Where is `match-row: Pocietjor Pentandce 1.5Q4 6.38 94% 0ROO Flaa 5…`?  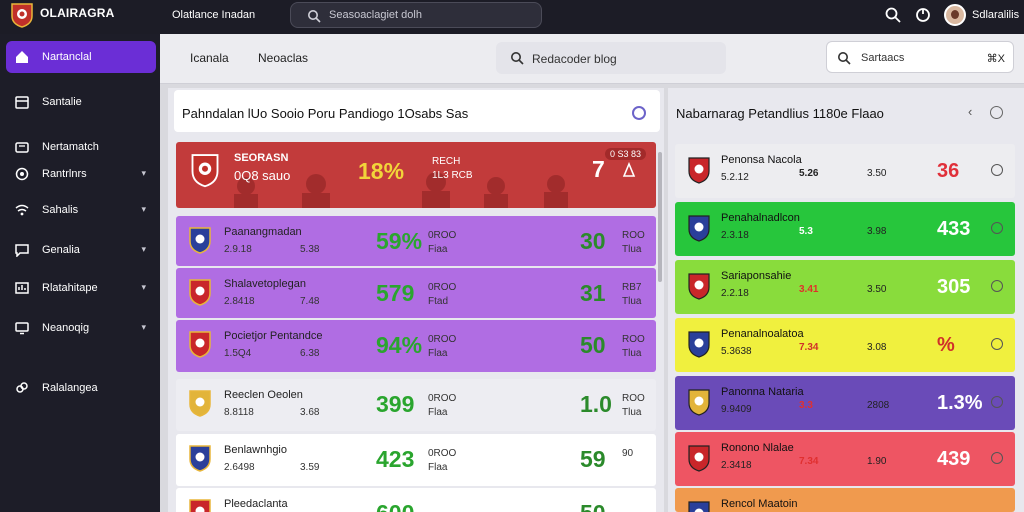 match-row: Pocietjor Pentandce 1.5Q4 6.38 94% 0ROO Flaa 5… is located at coordinates (416, 346).